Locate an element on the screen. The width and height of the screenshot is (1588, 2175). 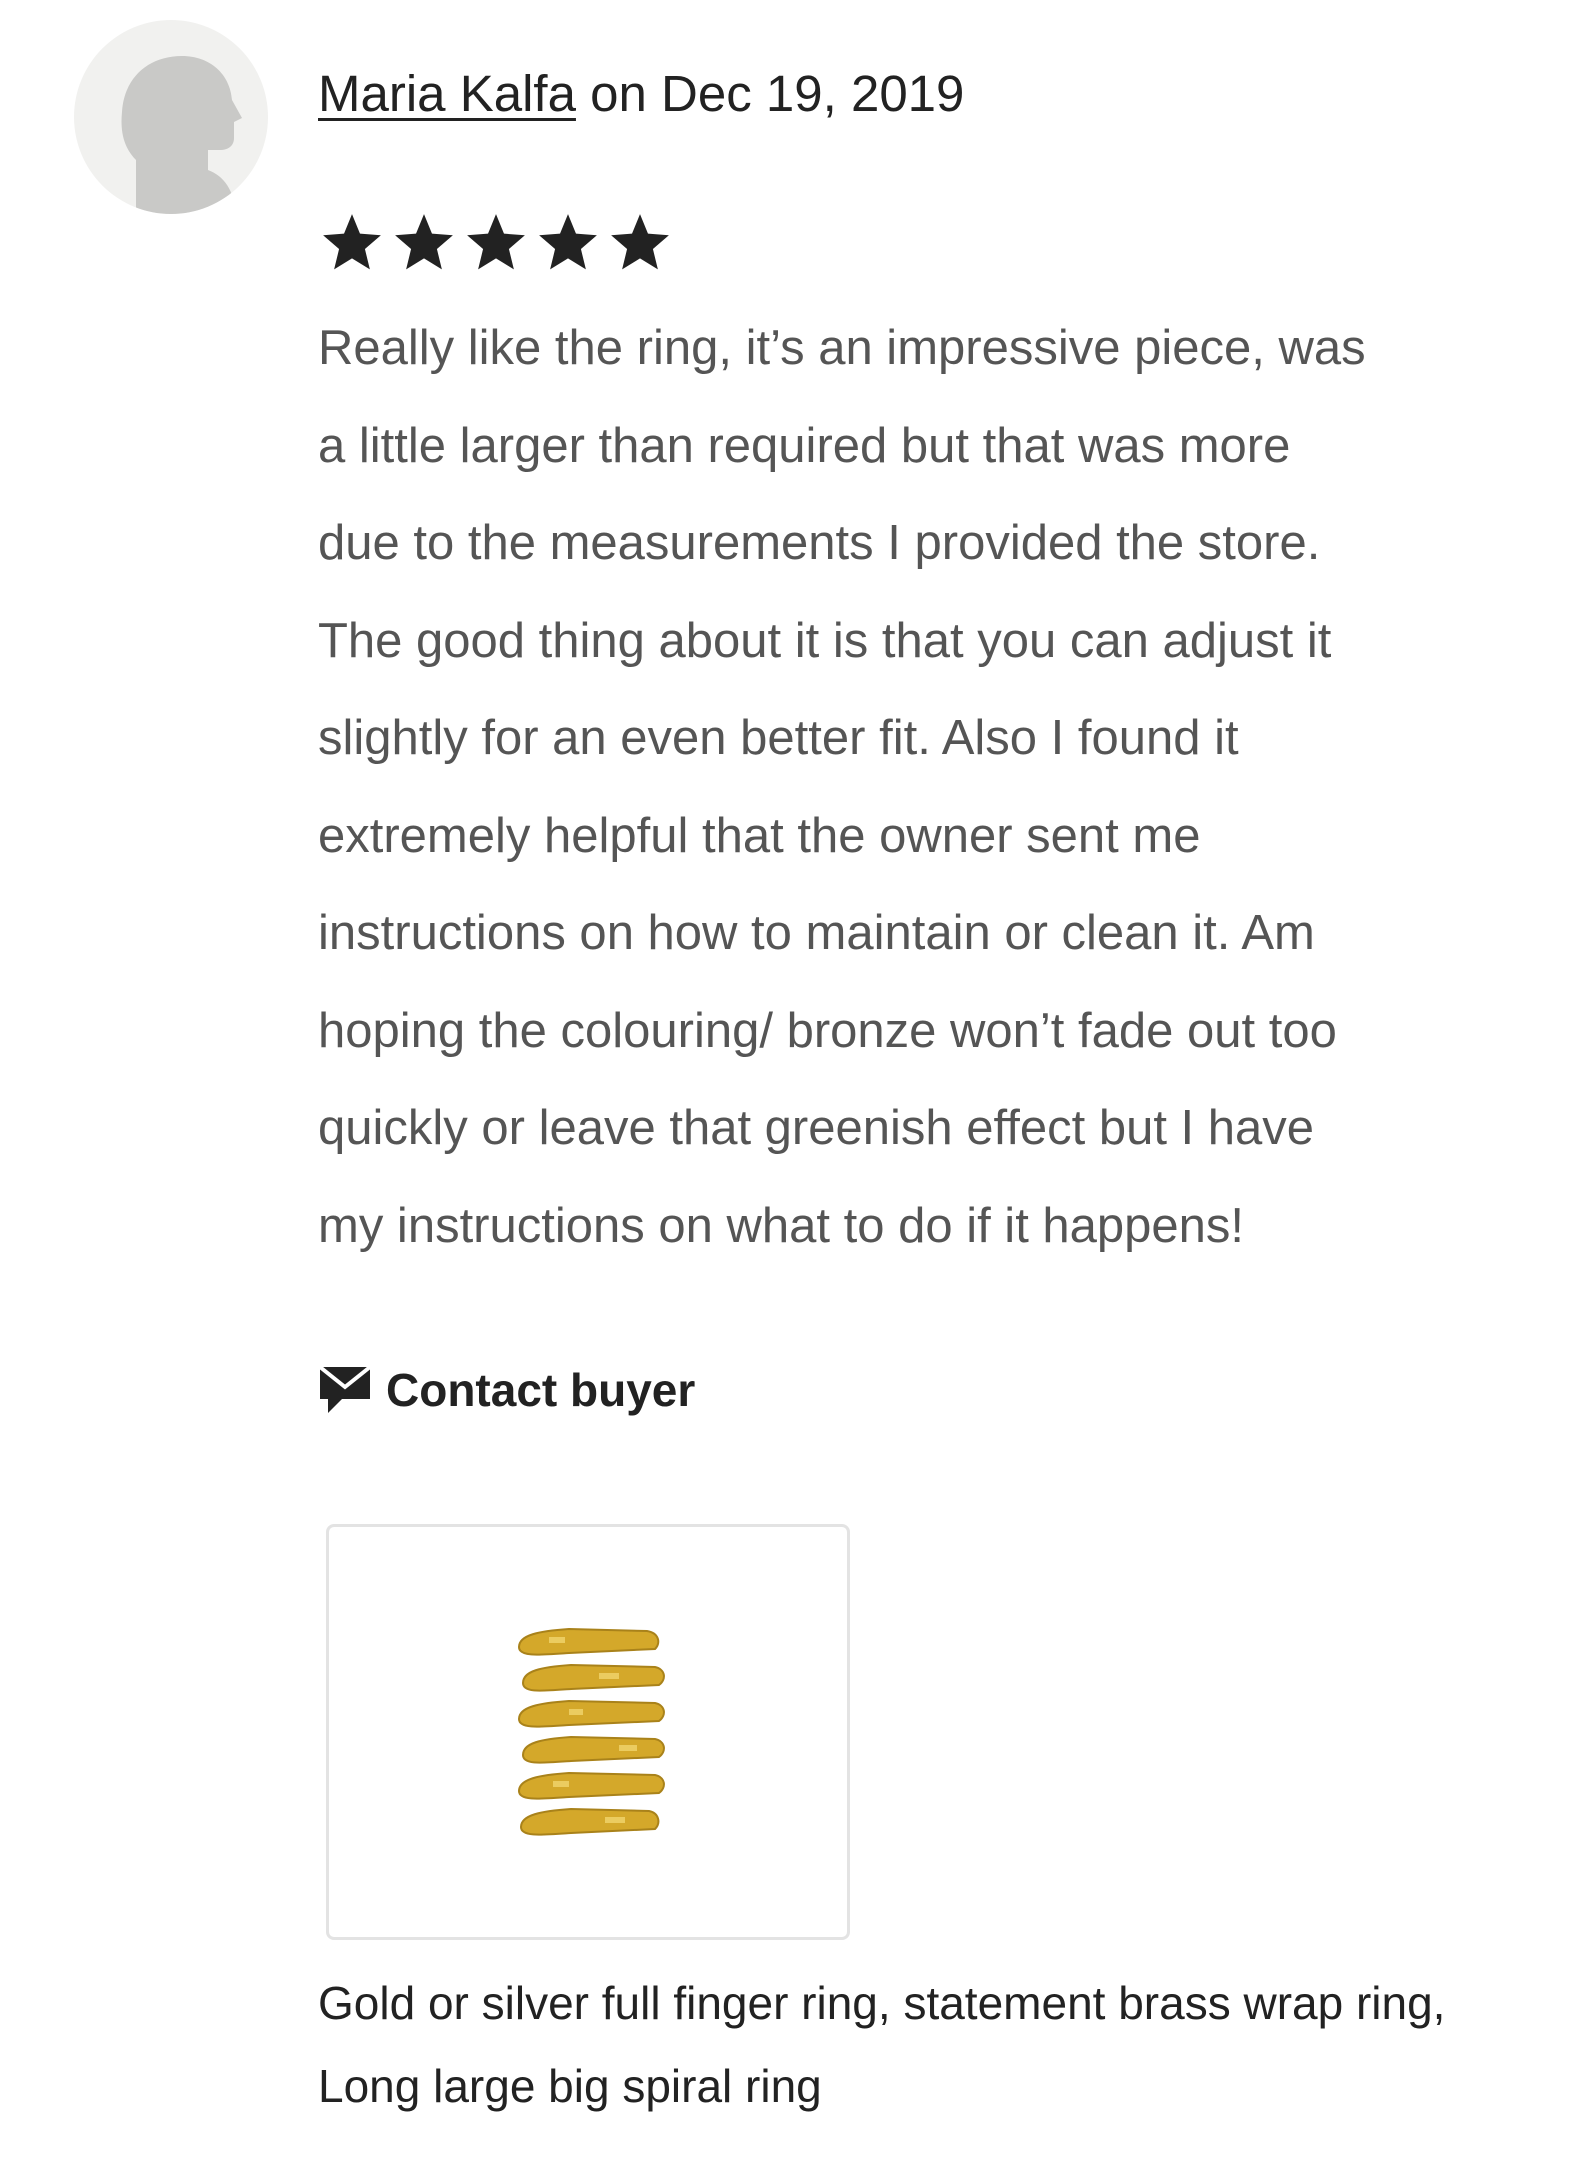
star-rating is located at coordinates (496, 243).